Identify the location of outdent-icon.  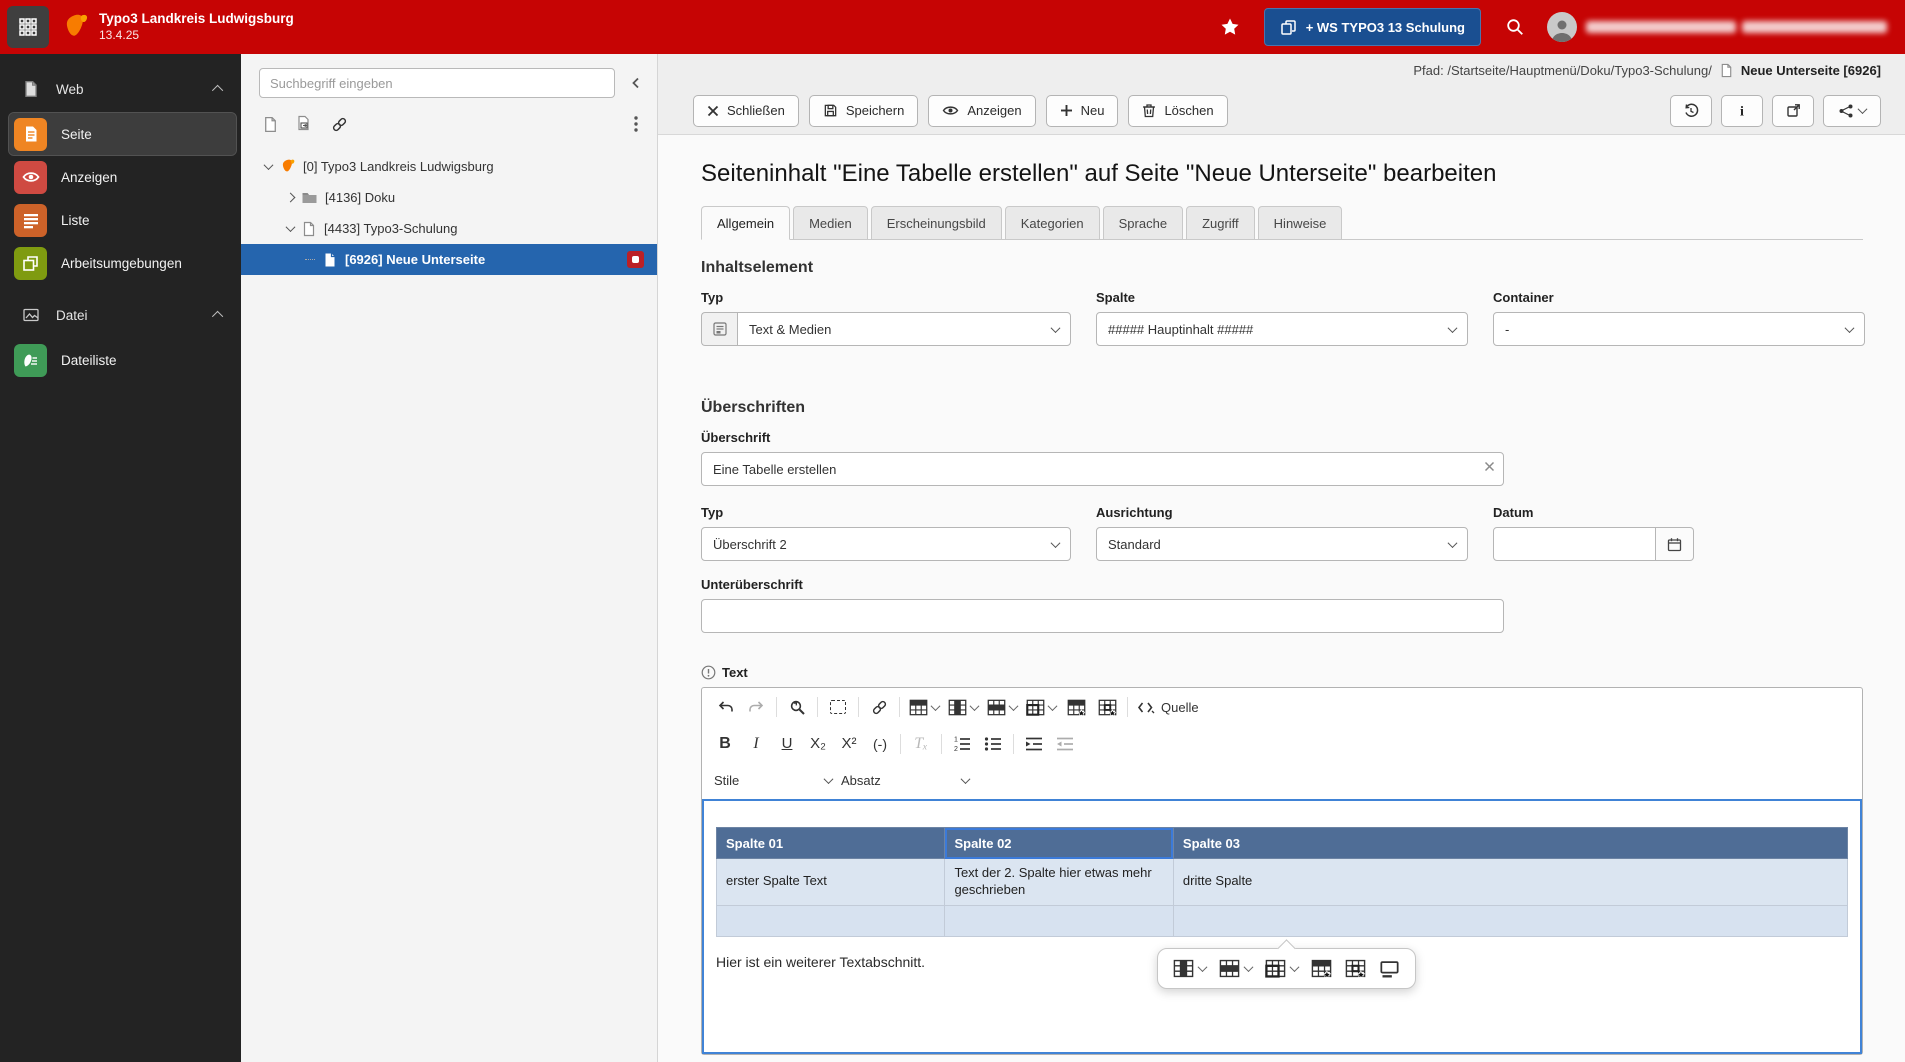
(1065, 744).